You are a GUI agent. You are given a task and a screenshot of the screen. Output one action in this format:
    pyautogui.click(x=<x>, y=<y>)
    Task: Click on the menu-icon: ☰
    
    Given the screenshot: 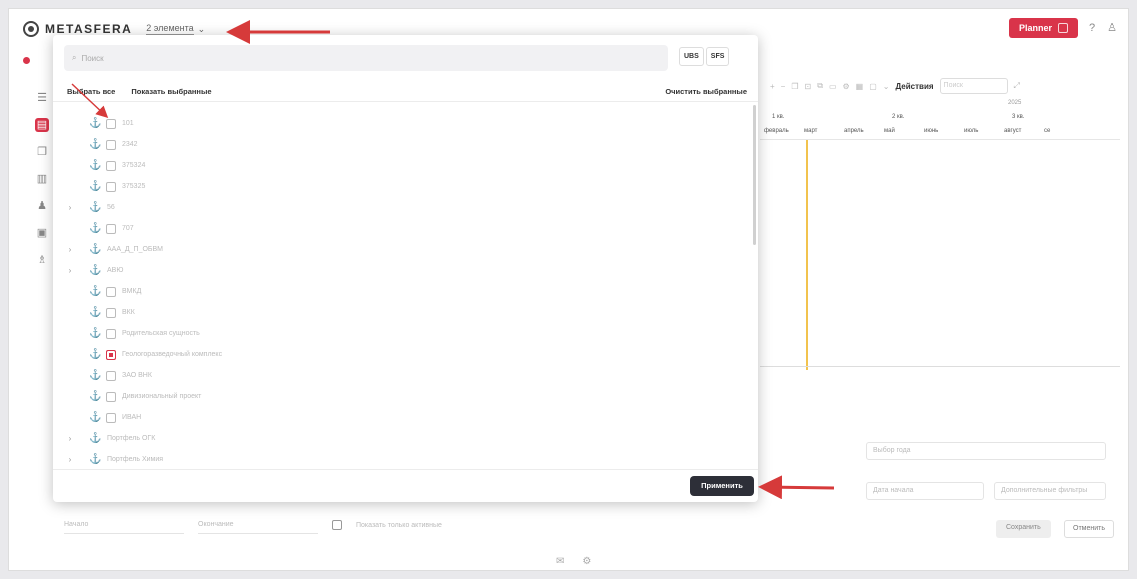 What is the action you would take?
    pyautogui.click(x=42, y=98)
    